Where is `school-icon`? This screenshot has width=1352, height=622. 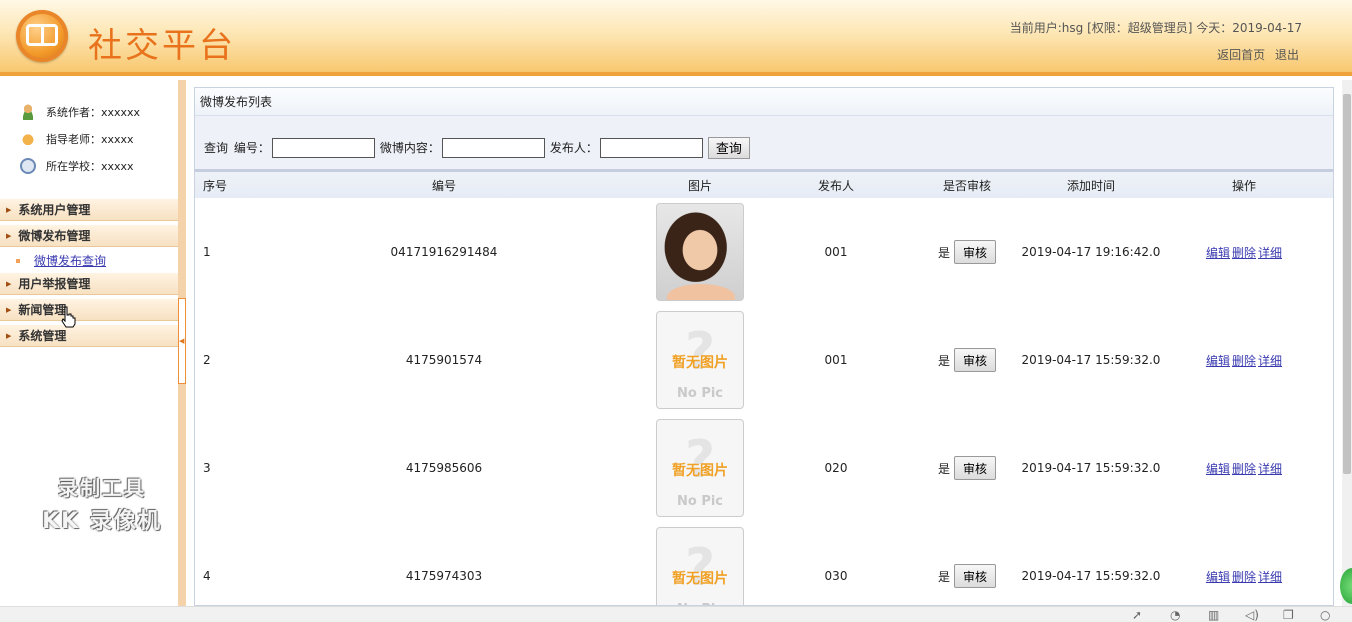
school-icon is located at coordinates (28, 166).